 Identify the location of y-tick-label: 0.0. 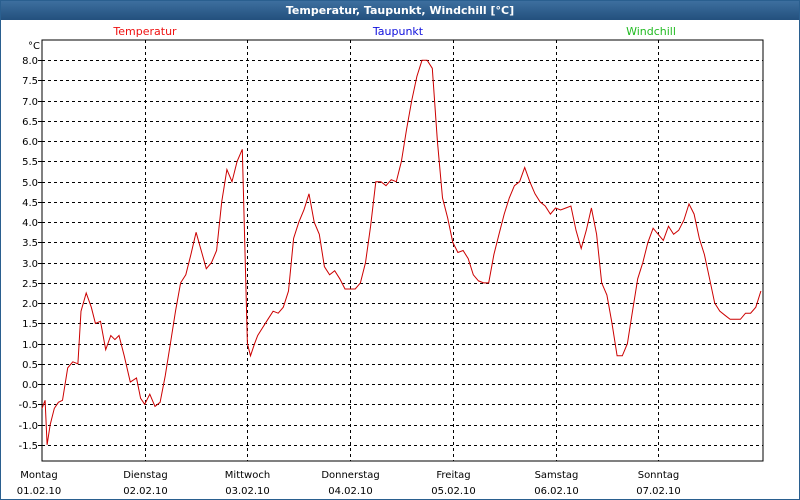
(30, 385).